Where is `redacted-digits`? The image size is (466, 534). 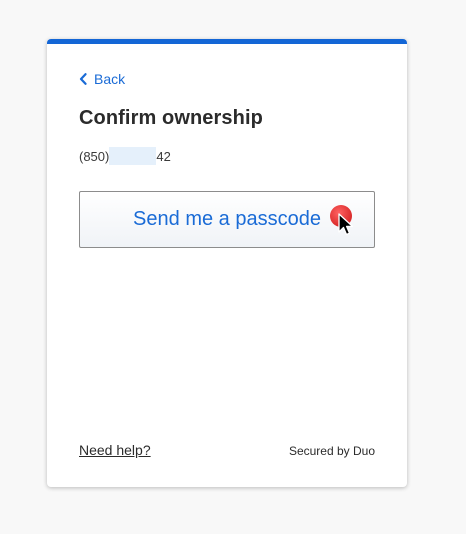
redacted-digits is located at coordinates (133, 156).